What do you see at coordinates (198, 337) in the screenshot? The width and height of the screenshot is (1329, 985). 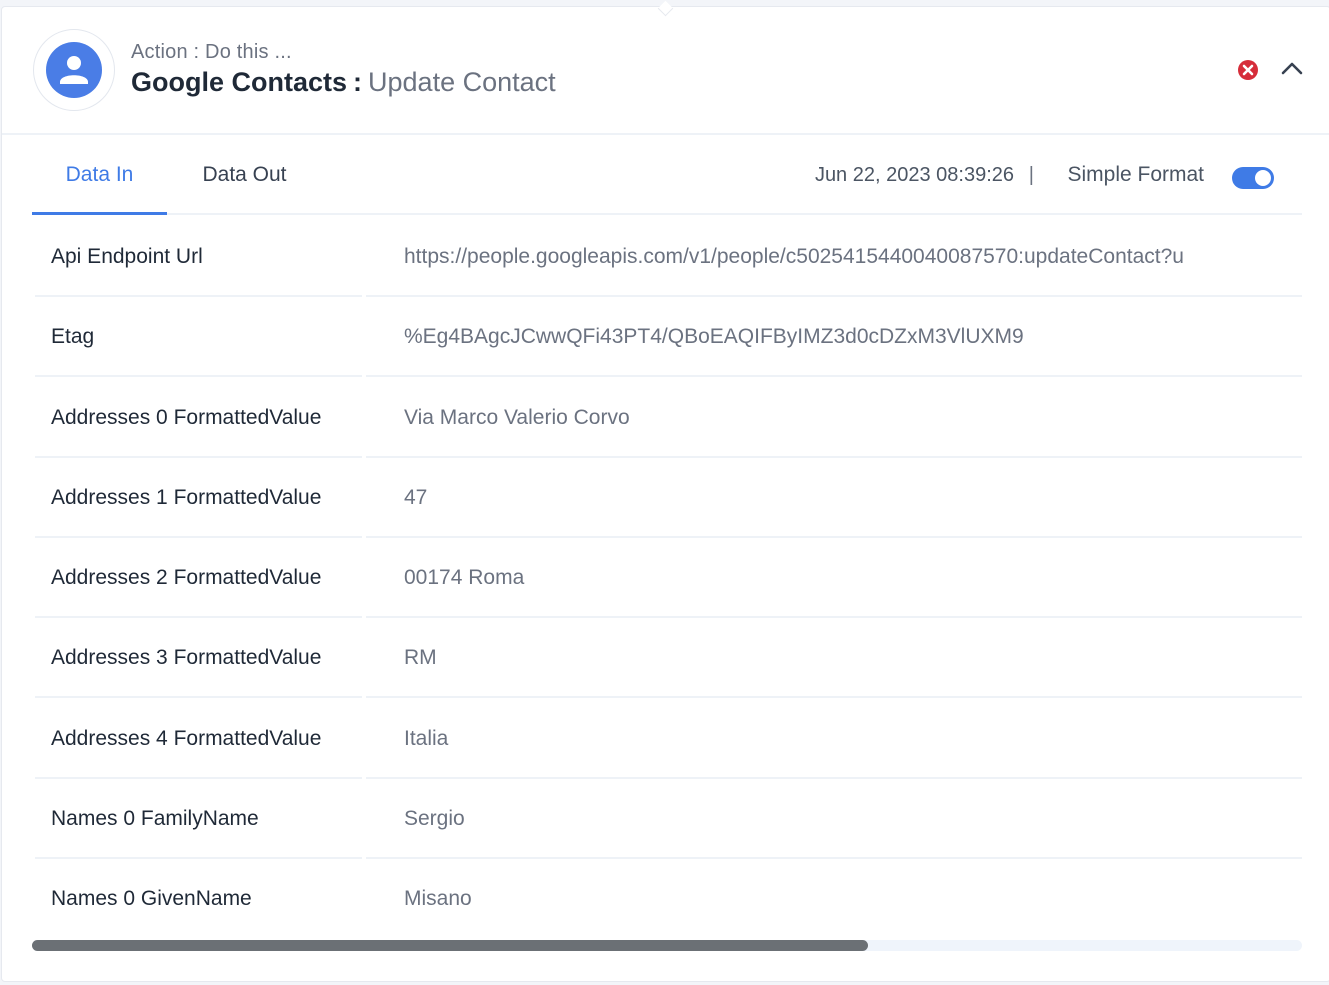 I see `field-key-cell: Etag` at bounding box center [198, 337].